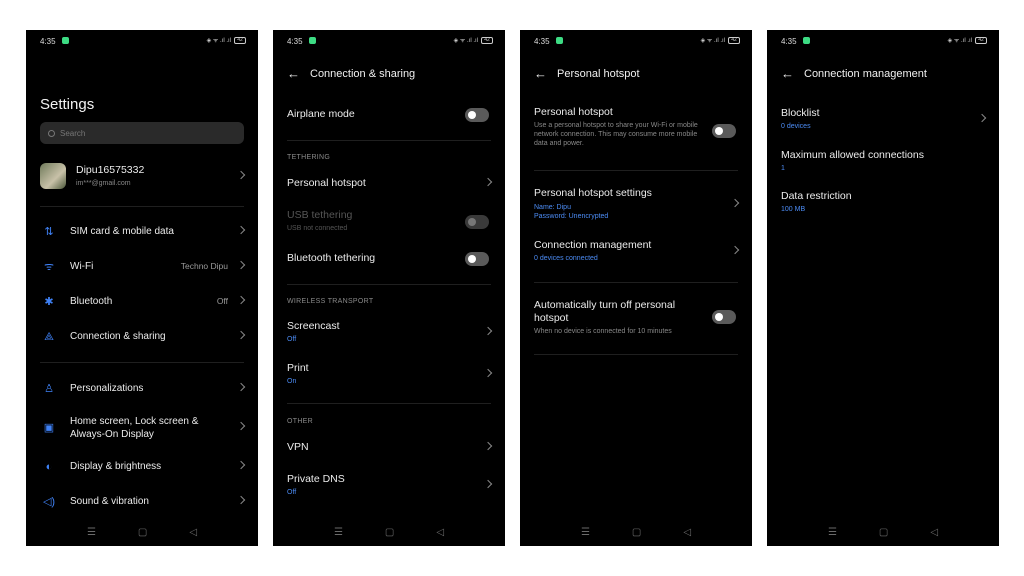 The width and height of the screenshot is (1024, 576). I want to click on menu-item-display: ◐ Display & brightness, so click(143, 467).